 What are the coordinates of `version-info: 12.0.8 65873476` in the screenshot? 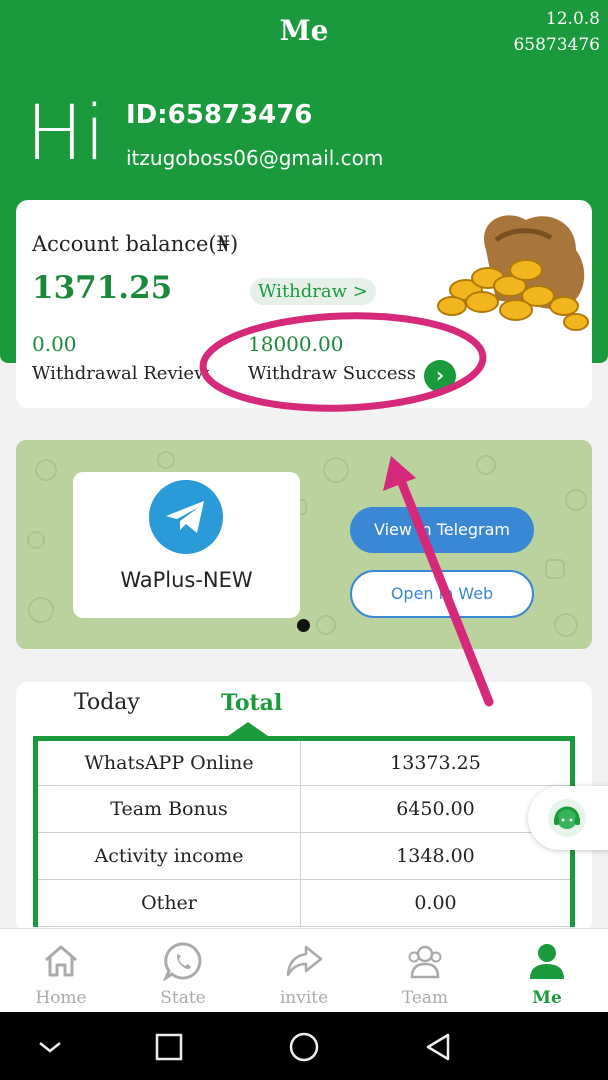 It's located at (556, 32).